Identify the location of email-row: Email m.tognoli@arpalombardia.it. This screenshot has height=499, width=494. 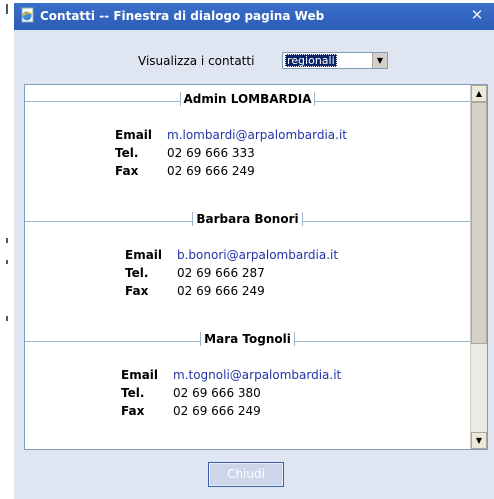
(231, 375).